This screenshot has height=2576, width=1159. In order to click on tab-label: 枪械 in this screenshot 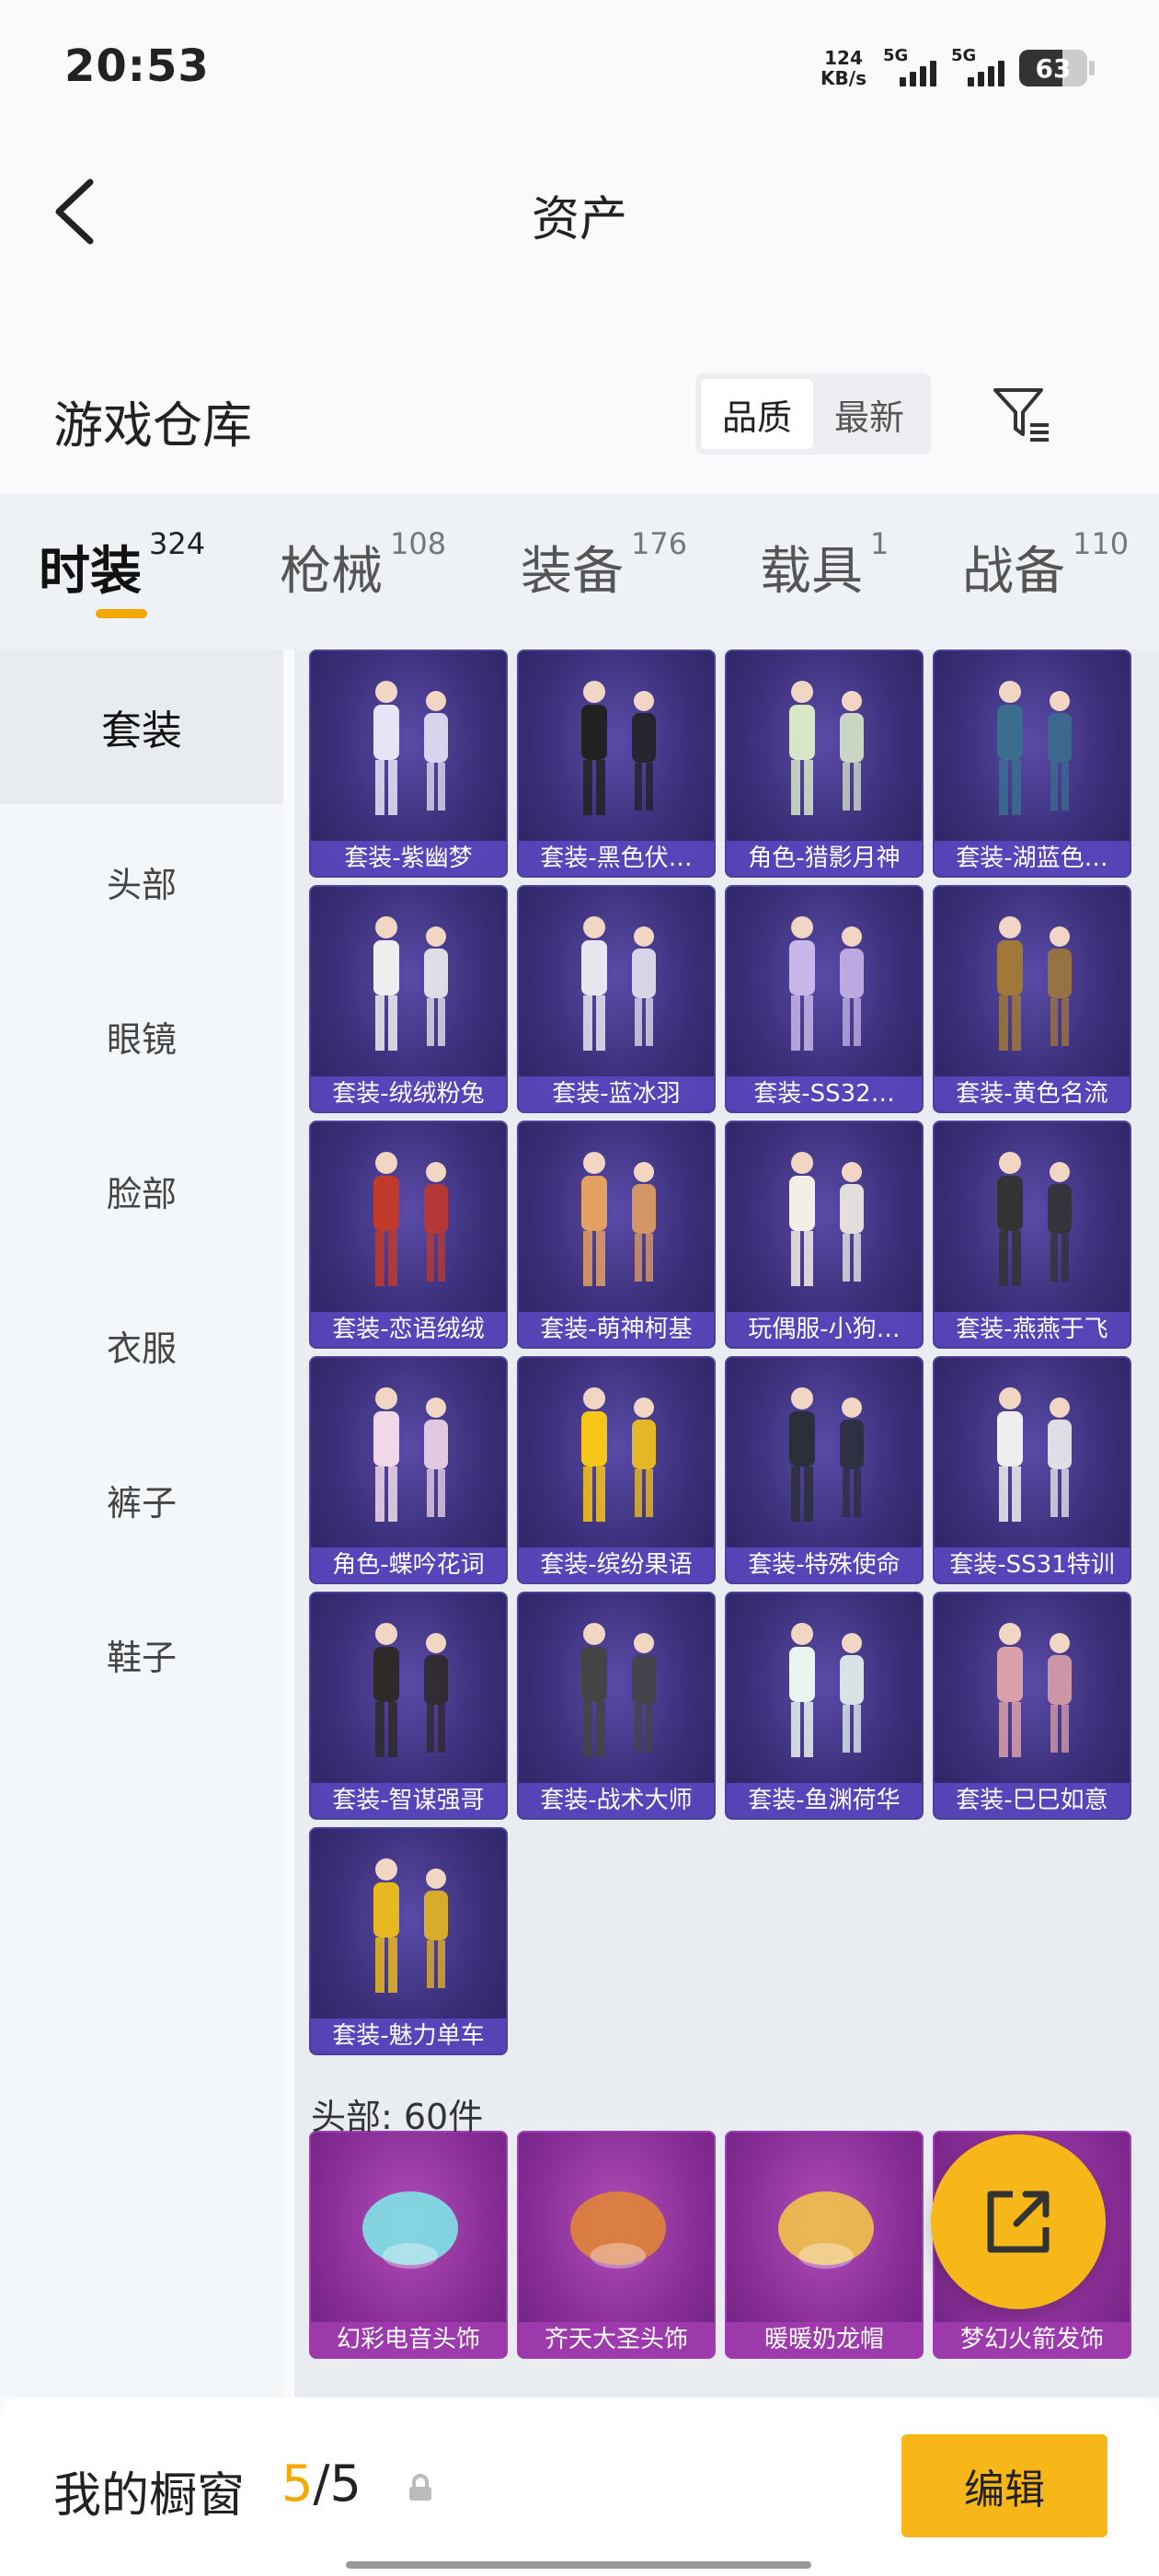, I will do `click(331, 572)`.